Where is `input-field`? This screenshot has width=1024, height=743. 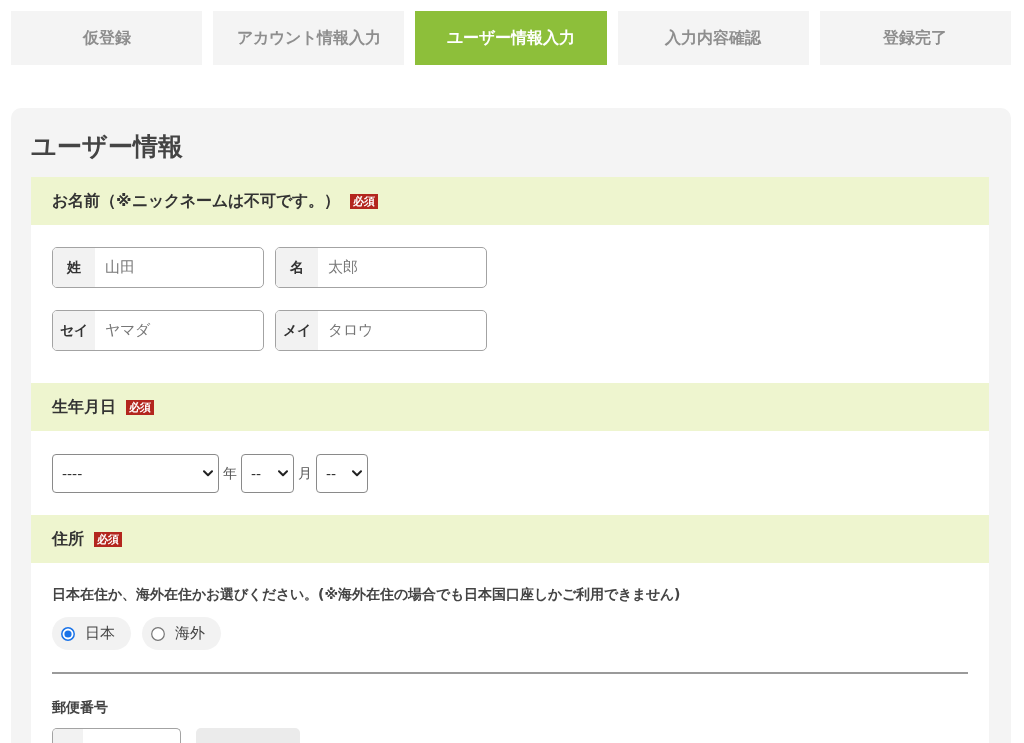
input-field is located at coordinates (116, 735).